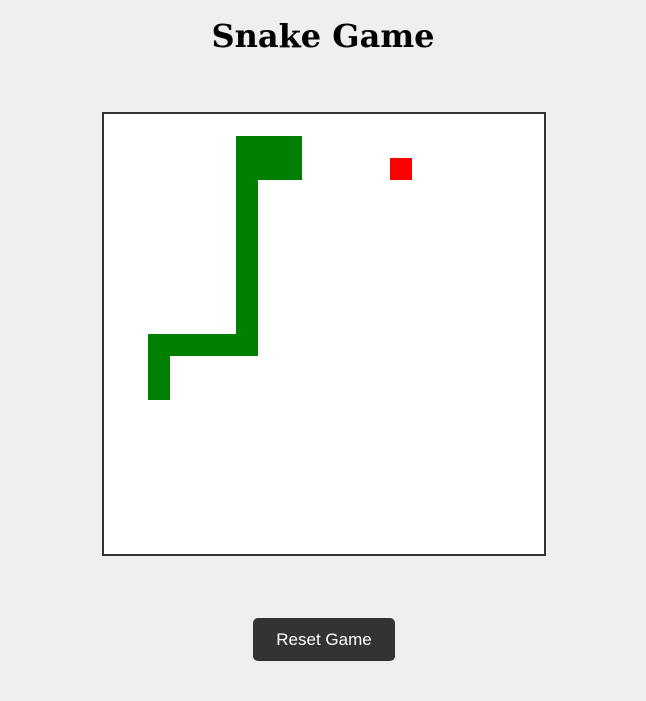  I want to click on reset-game-button: Reset Game, so click(324, 639).